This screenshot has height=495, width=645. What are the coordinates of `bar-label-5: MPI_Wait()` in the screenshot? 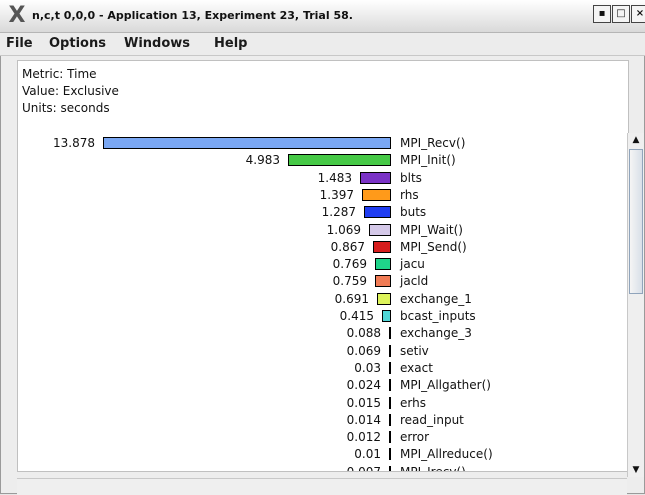 It's located at (431, 230).